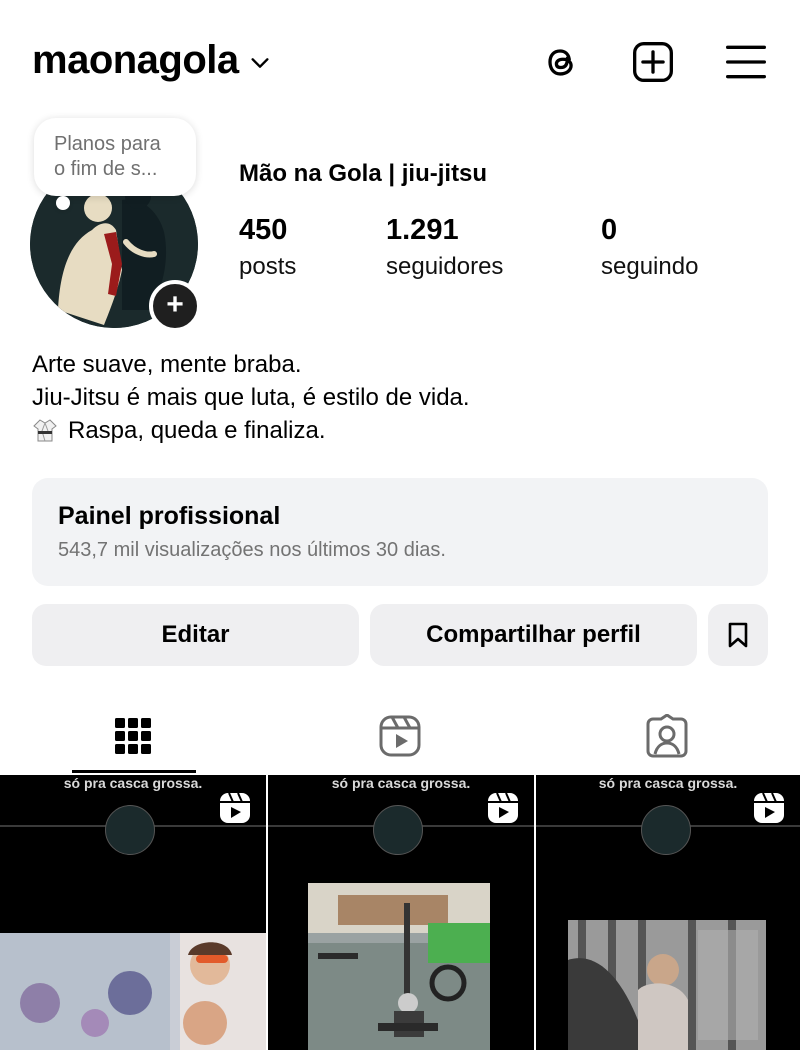  Describe the element at coordinates (169, 516) in the screenshot. I see `panel-title: Painel profissional` at that location.